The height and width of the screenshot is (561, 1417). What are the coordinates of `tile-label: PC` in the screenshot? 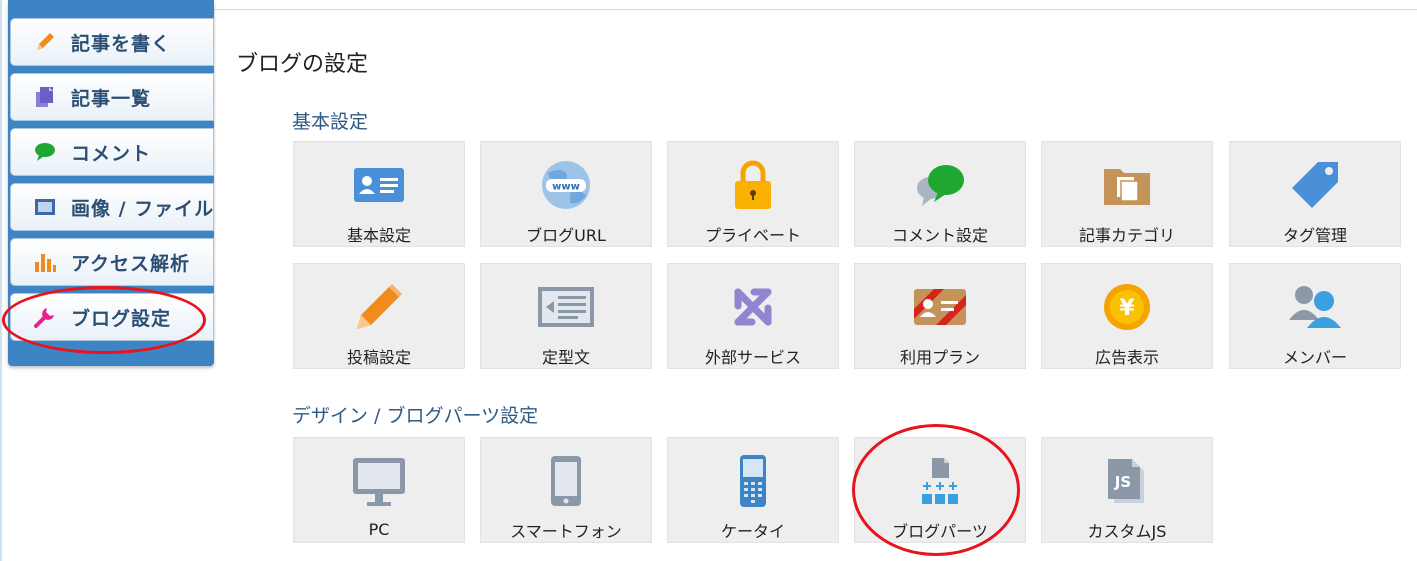 It's located at (379, 529).